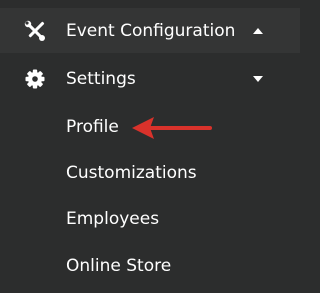 This screenshot has height=293, width=320. Describe the element at coordinates (150, 78) in the screenshot. I see `menu-item-settings: Settings` at that location.